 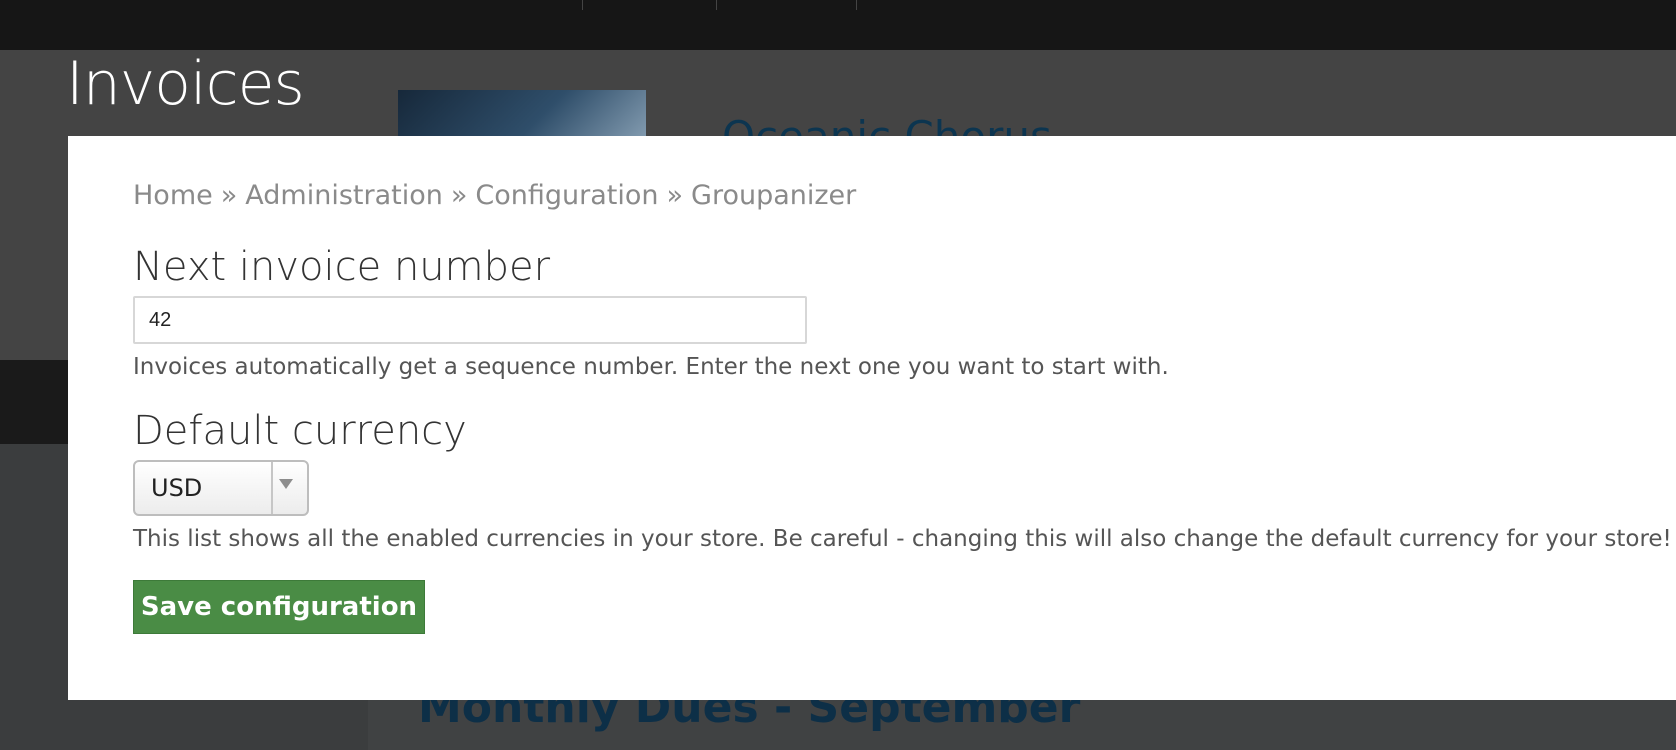 I want to click on breadcrumb-groupanizer-link: Groupanizer, so click(x=773, y=195).